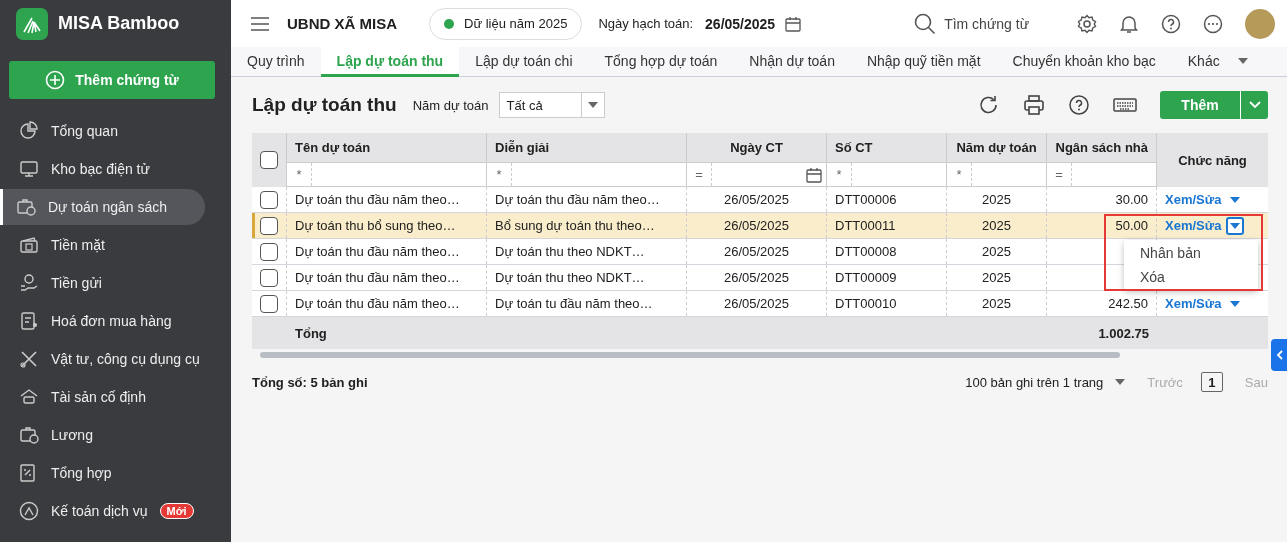  What do you see at coordinates (342, 23) in the screenshot?
I see `organization-name: UBND XÃ MISA` at bounding box center [342, 23].